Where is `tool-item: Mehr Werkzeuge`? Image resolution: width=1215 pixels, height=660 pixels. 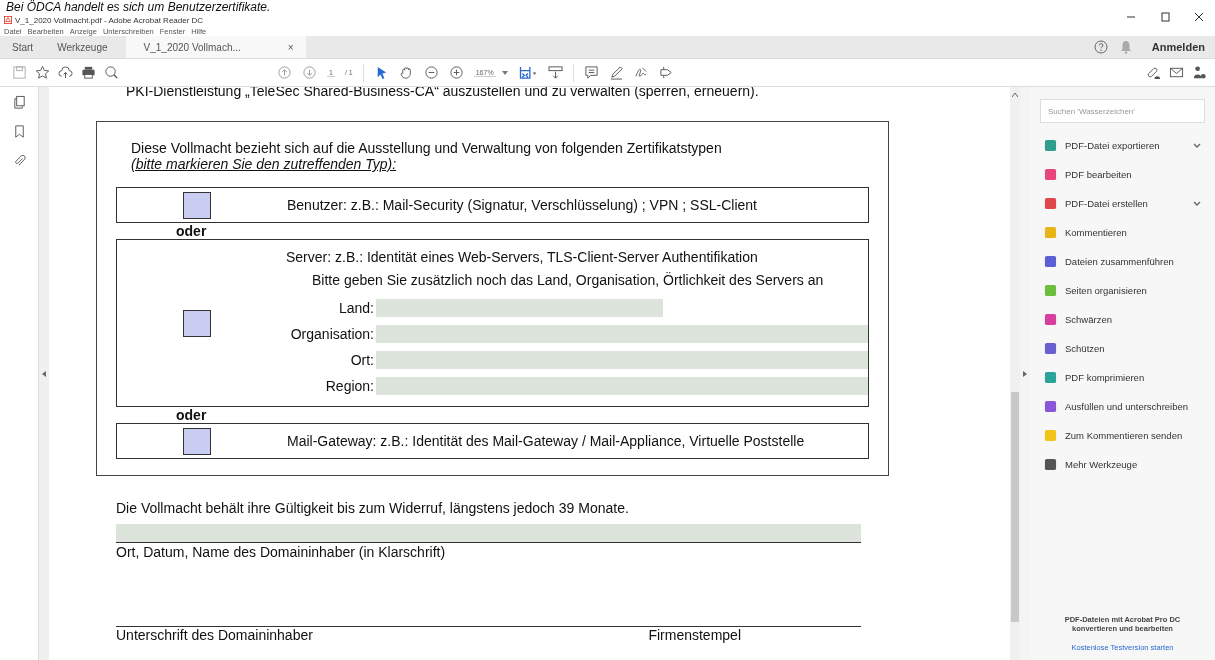
tool-item: Mehr Werkzeuge is located at coordinates (1122, 464).